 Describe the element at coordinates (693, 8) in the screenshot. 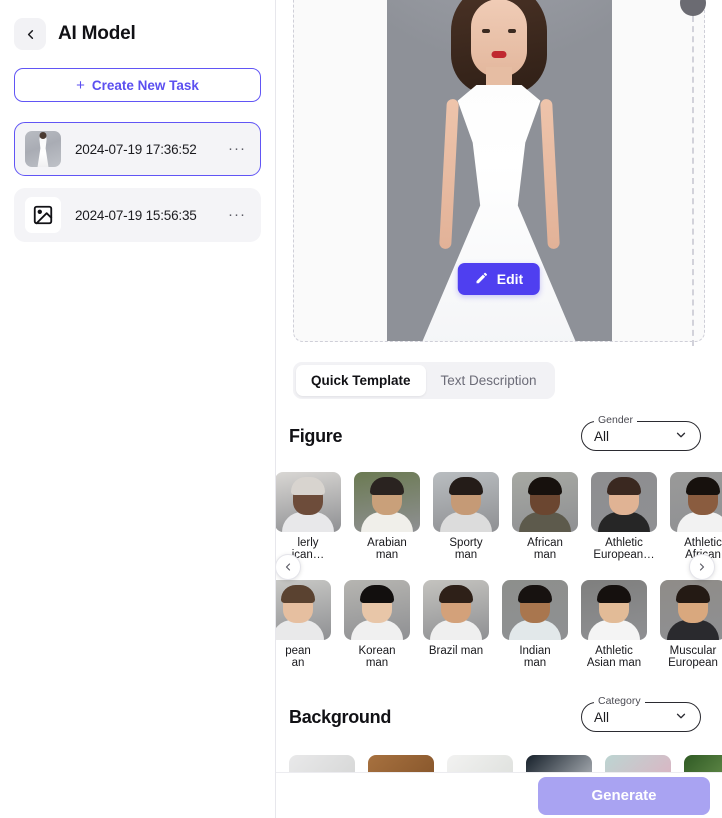

I see `compare-slider-handle` at that location.